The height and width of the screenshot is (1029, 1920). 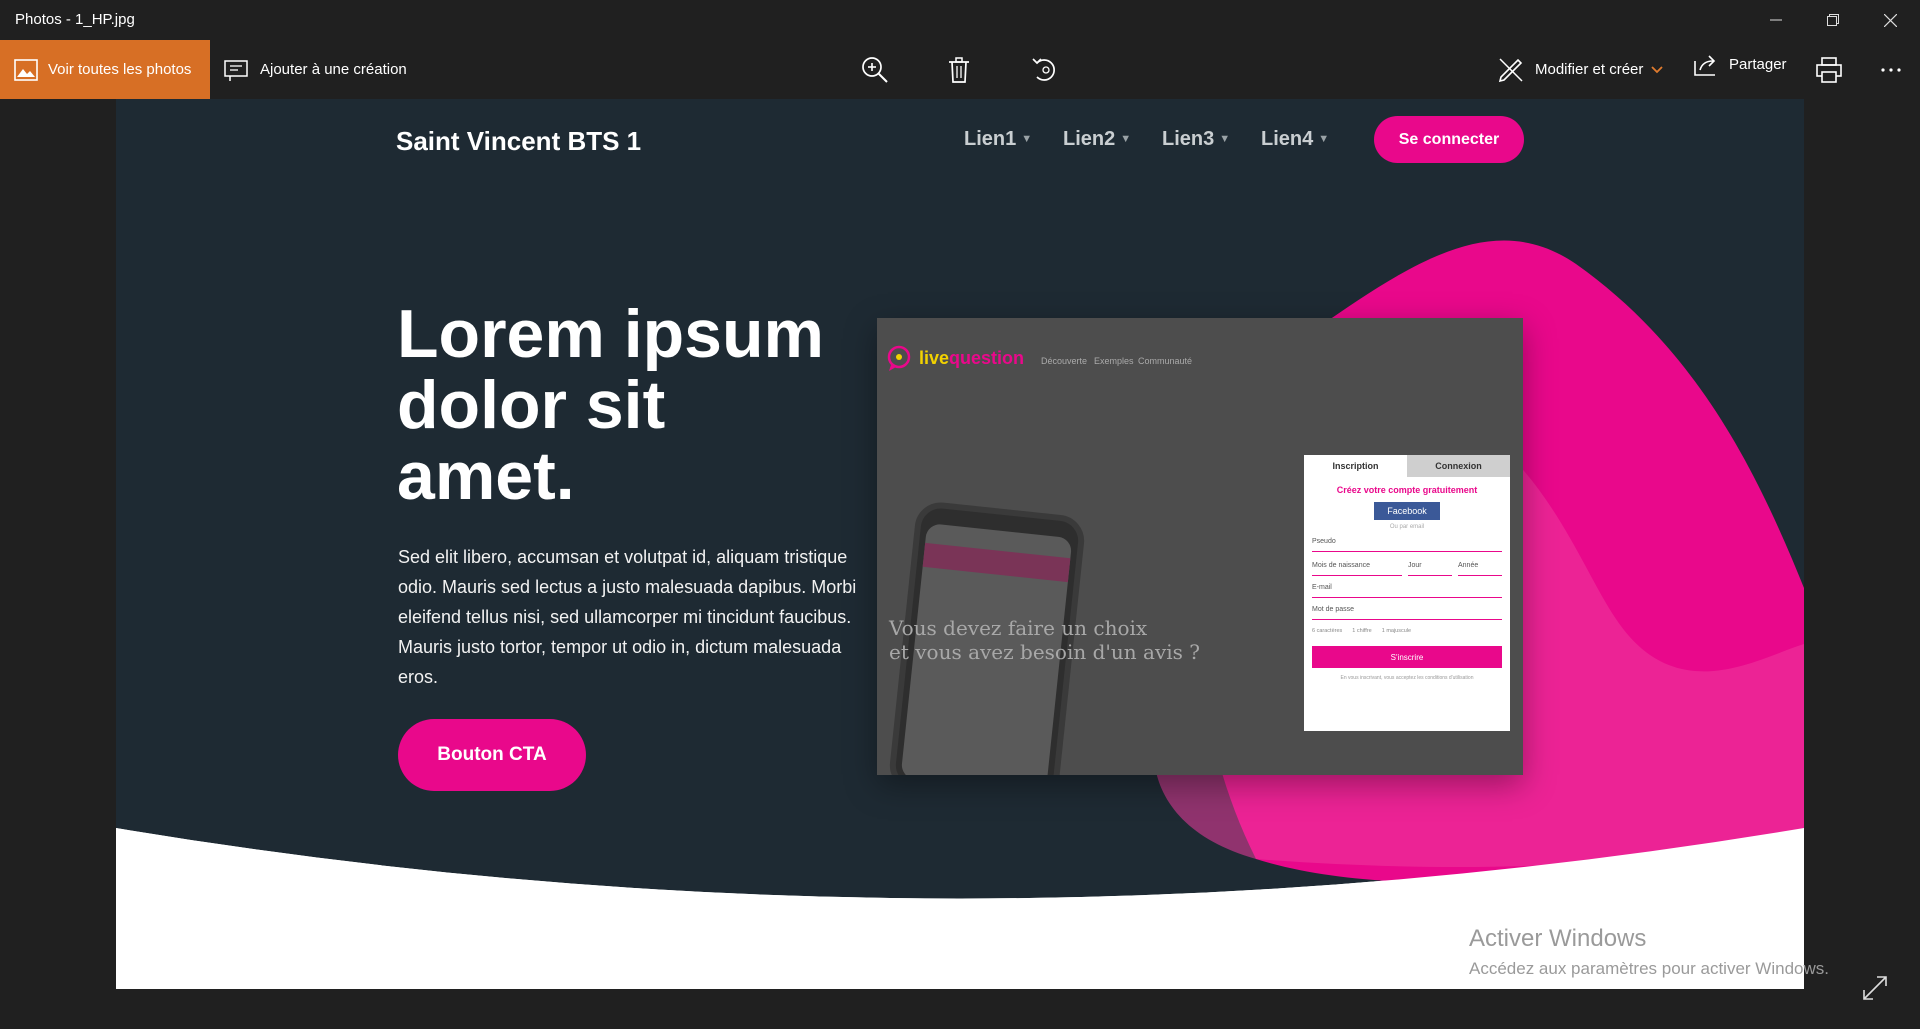 I want to click on fullscreen-button, so click(x=1875, y=988).